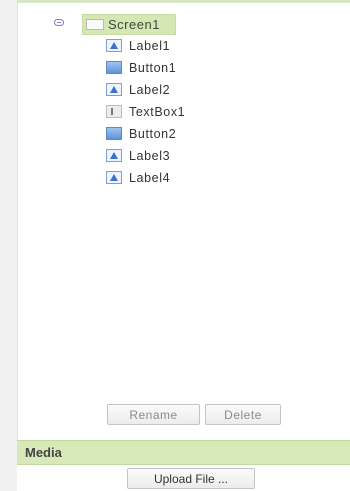 The image size is (350, 491). What do you see at coordinates (9, 245) in the screenshot?
I see `left-gutter` at bounding box center [9, 245].